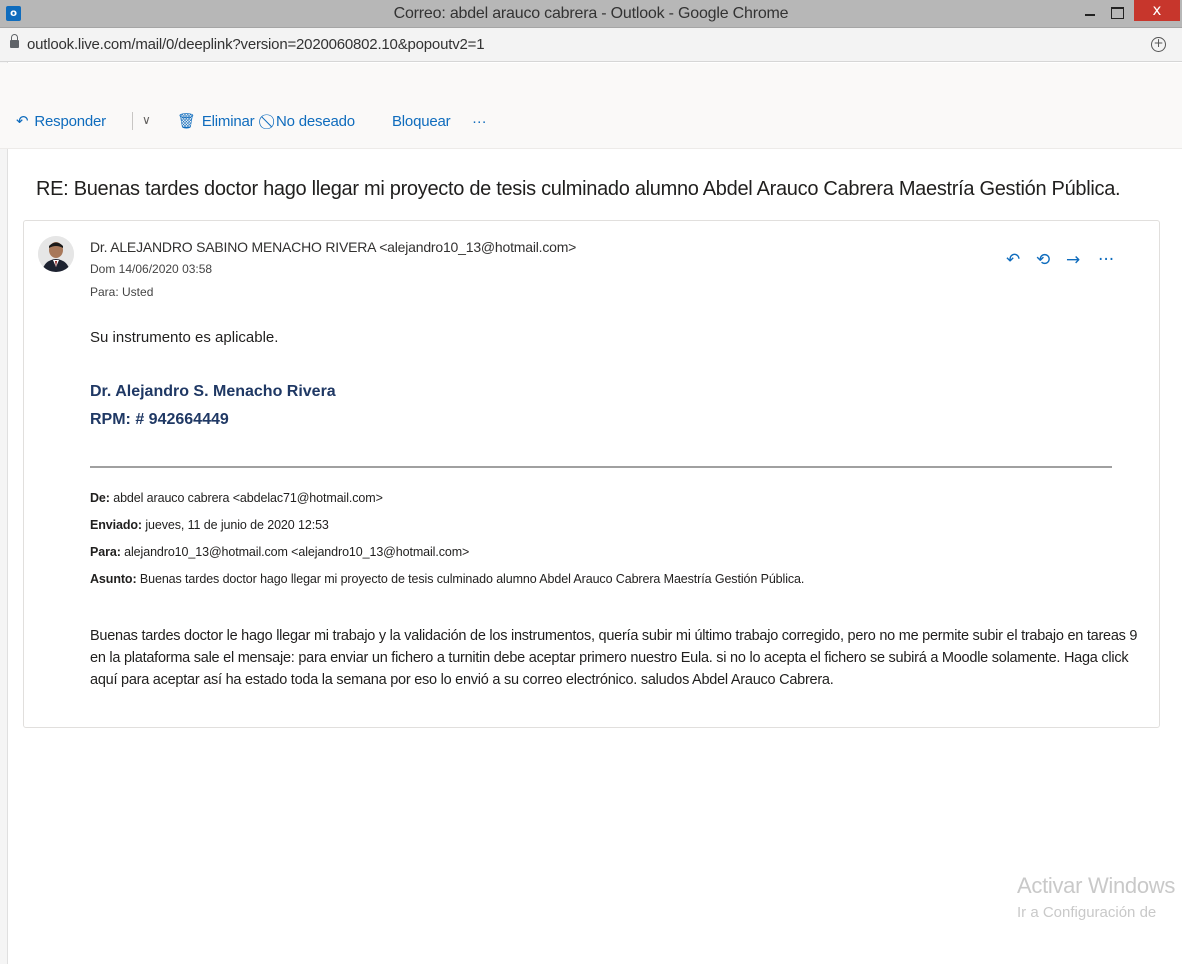  What do you see at coordinates (235, 525) in the screenshot?
I see `original-sent-value: jueves, 11 de junio de 2020 12:53` at bounding box center [235, 525].